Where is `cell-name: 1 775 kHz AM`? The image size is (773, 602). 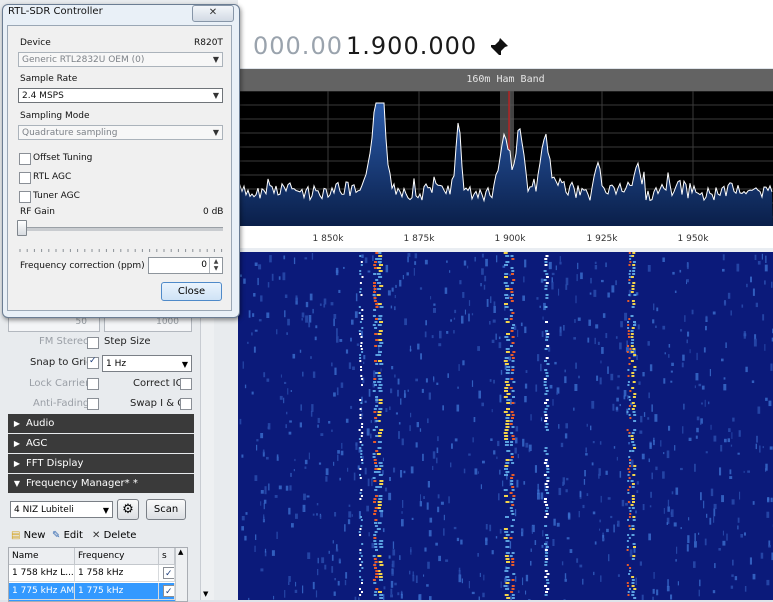 cell-name: 1 775 kHz AM is located at coordinates (42, 591).